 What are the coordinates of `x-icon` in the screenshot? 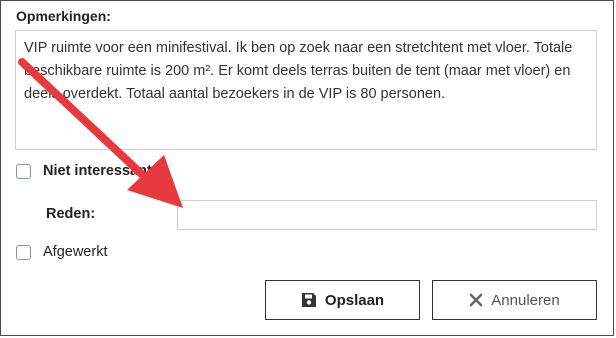 It's located at (476, 300).